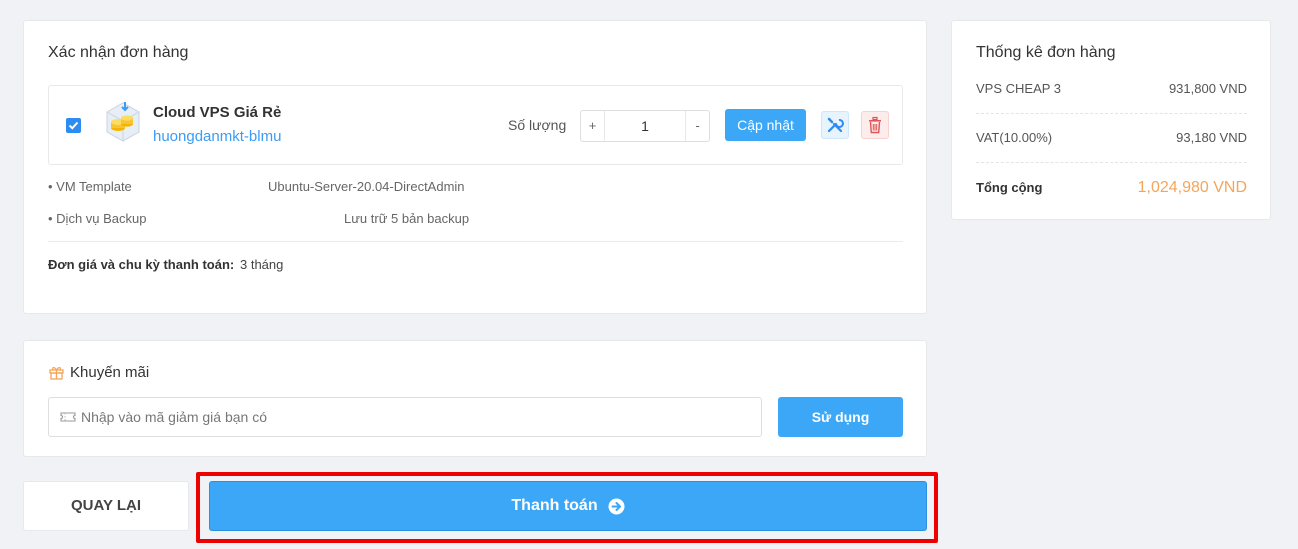  What do you see at coordinates (366, 186) in the screenshot?
I see `spec-value-vm-template: Ubuntu-Server-20.04-DirectAdmin` at bounding box center [366, 186].